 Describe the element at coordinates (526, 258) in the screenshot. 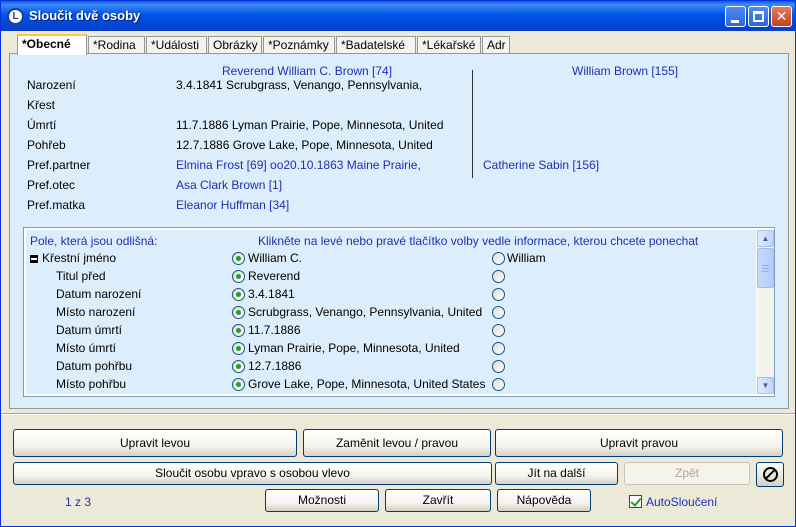

I see `diff-right-value: William` at that location.